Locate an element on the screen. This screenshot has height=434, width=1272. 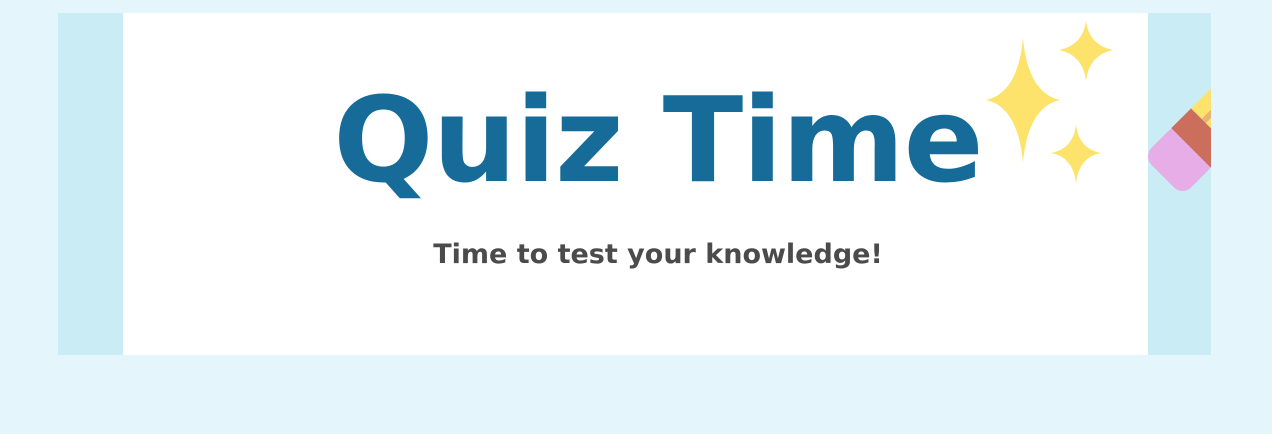
sparkle-icon is located at coordinates (1049, 102).